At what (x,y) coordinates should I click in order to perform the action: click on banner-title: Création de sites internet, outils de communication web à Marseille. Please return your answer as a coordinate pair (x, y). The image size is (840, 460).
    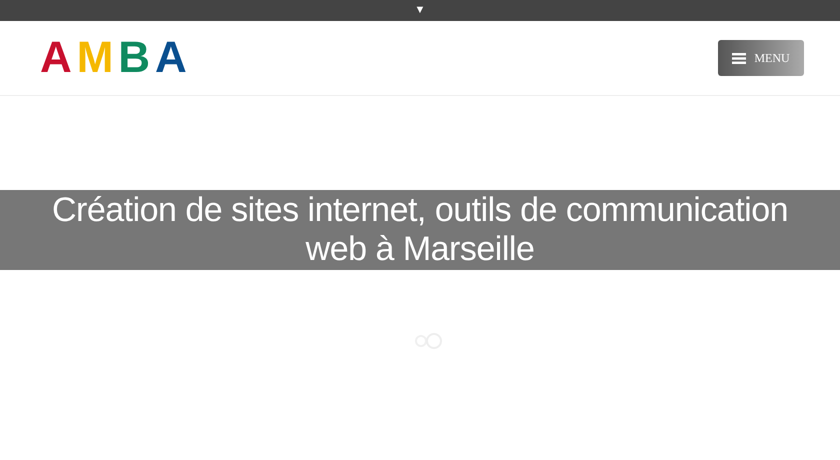
    Looking at the image, I should click on (420, 230).